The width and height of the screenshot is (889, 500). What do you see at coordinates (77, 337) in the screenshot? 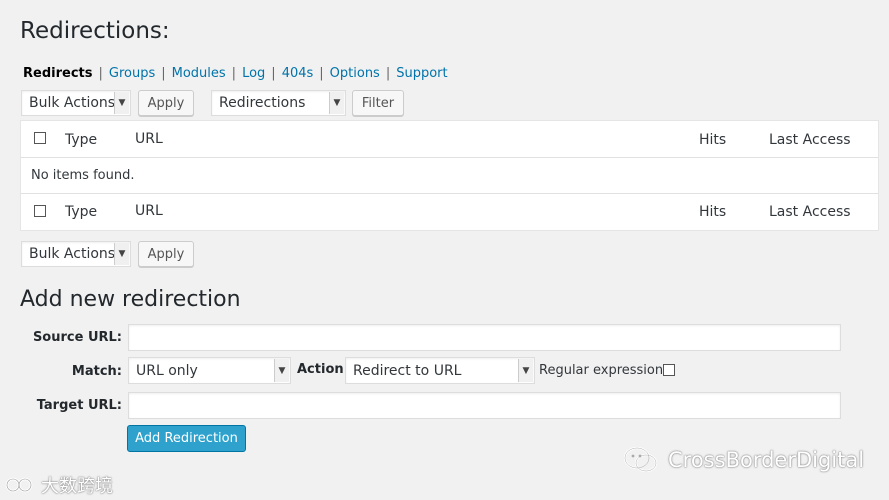
I see `source-url-label: Source URL:` at bounding box center [77, 337].